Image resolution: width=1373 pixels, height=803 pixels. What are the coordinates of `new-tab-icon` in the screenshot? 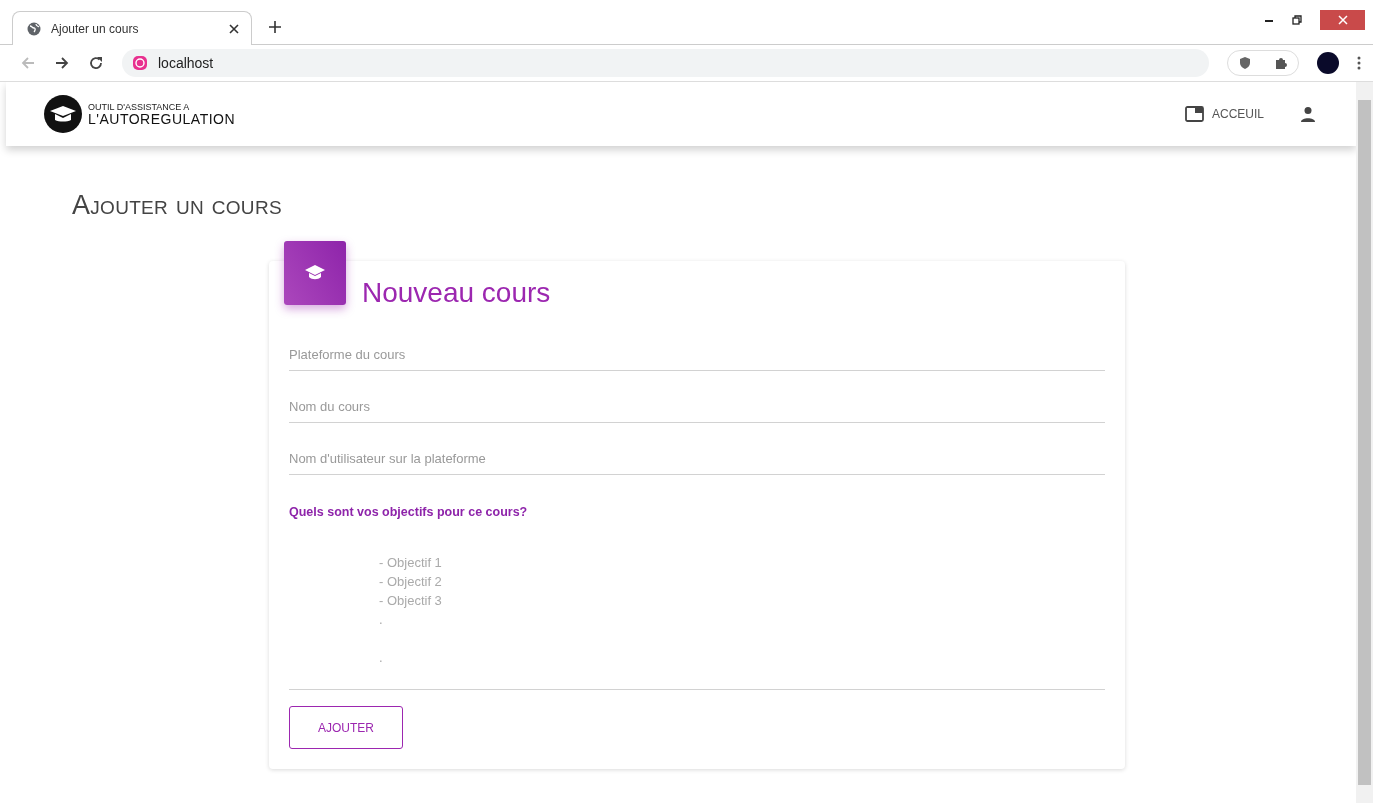 It's located at (275, 27).